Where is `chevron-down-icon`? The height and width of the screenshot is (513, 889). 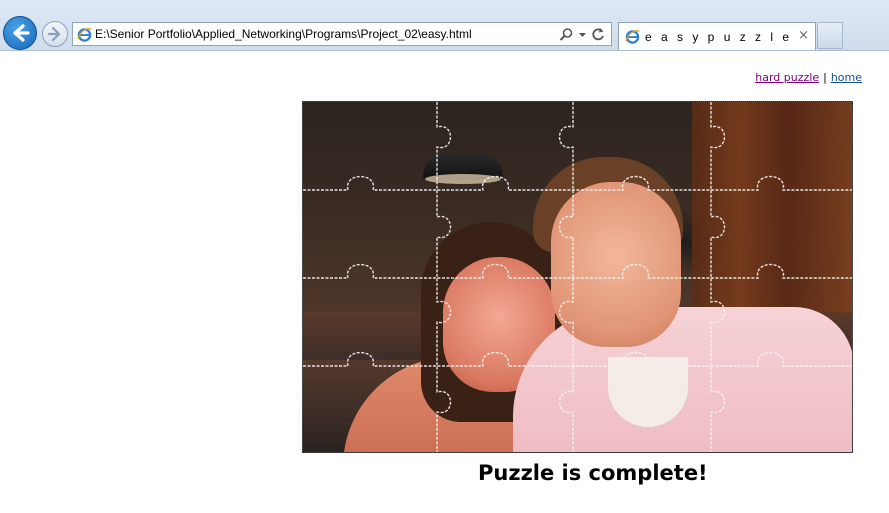 chevron-down-icon is located at coordinates (582, 34).